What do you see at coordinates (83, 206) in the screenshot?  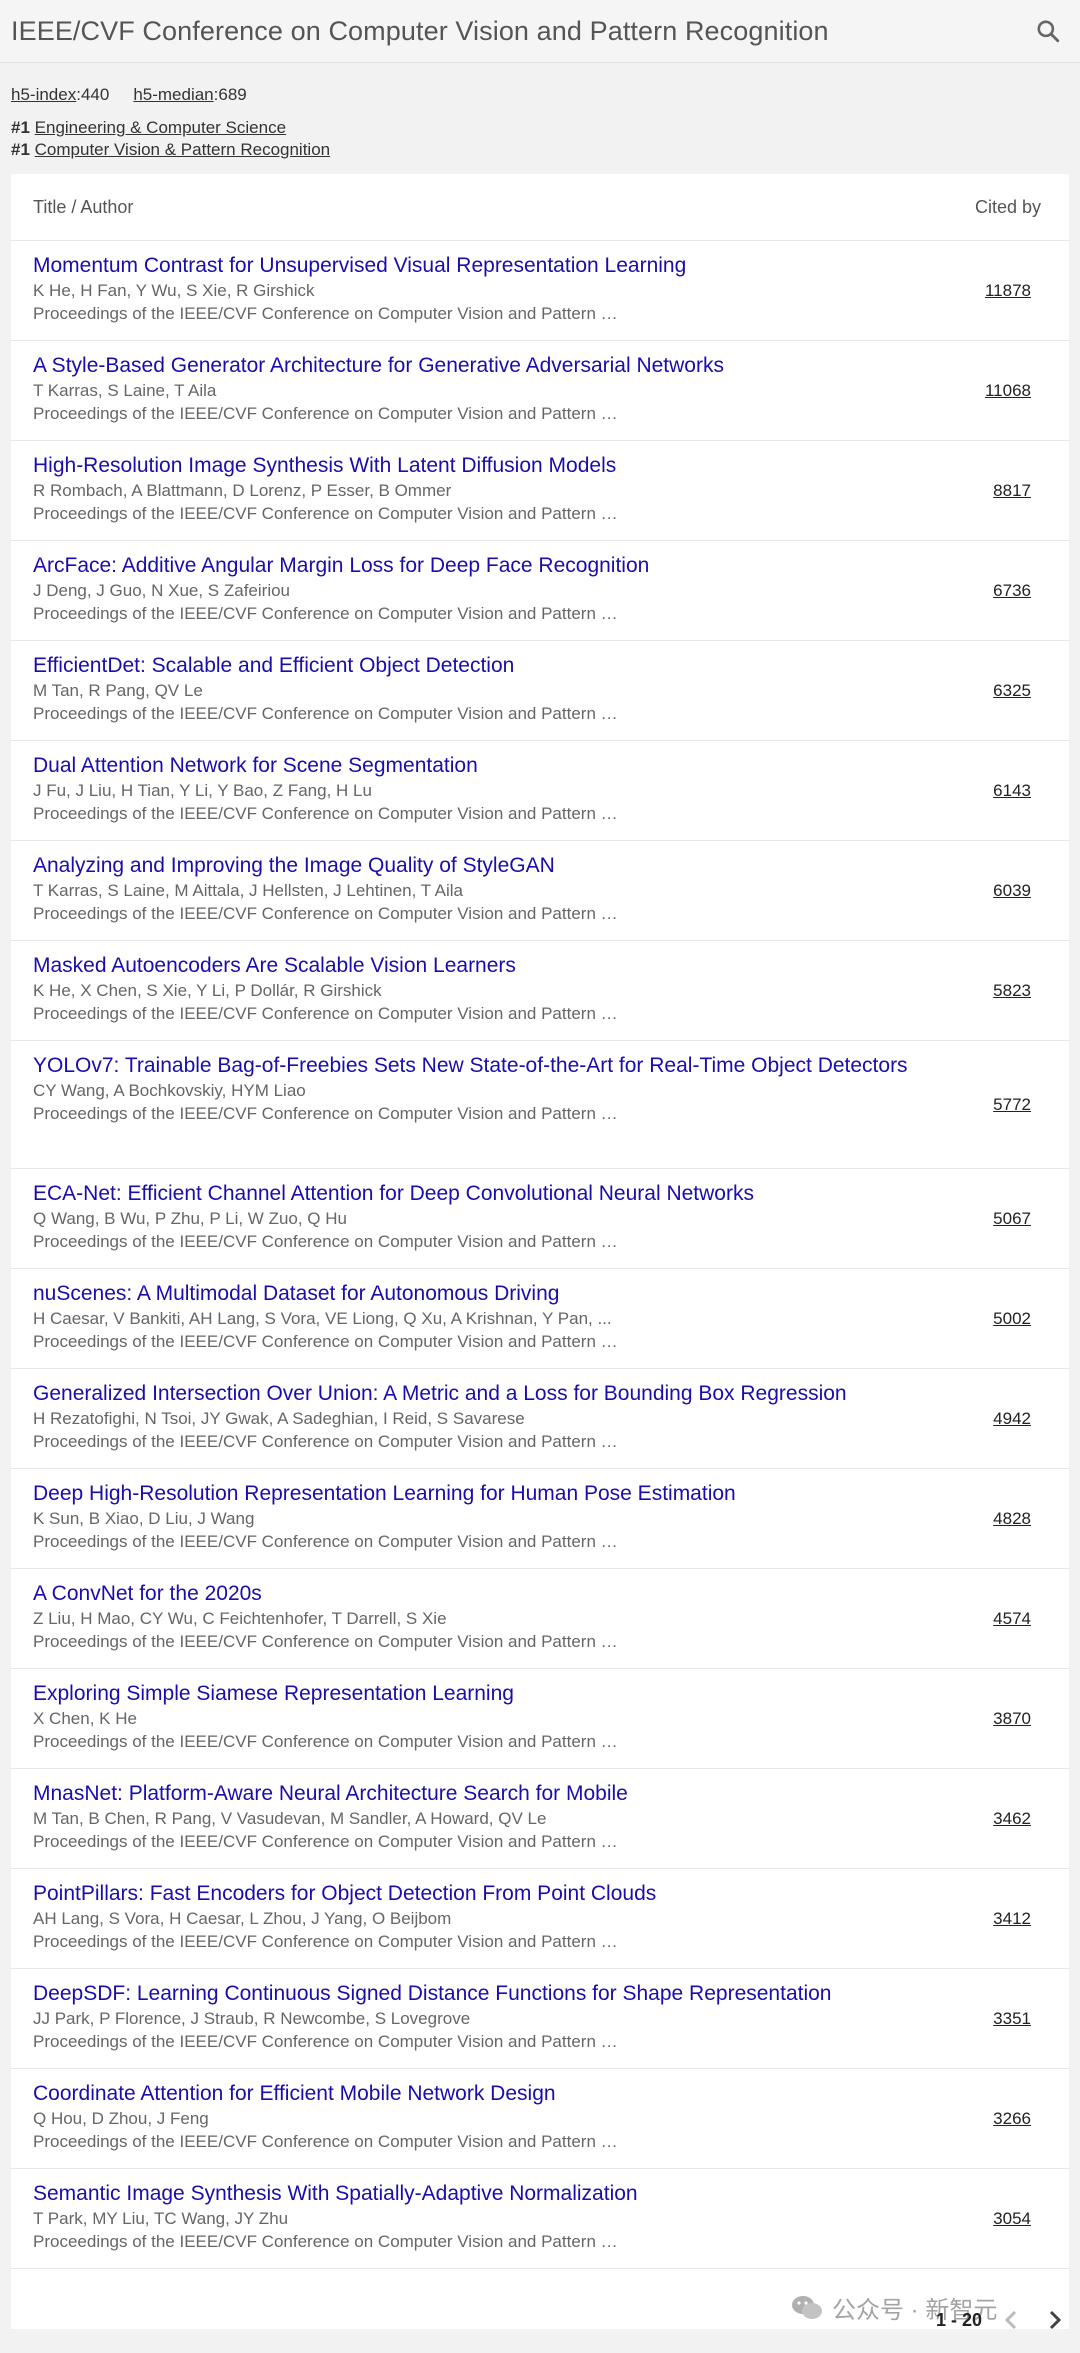 I see `column-title-author: Title / Author` at bounding box center [83, 206].